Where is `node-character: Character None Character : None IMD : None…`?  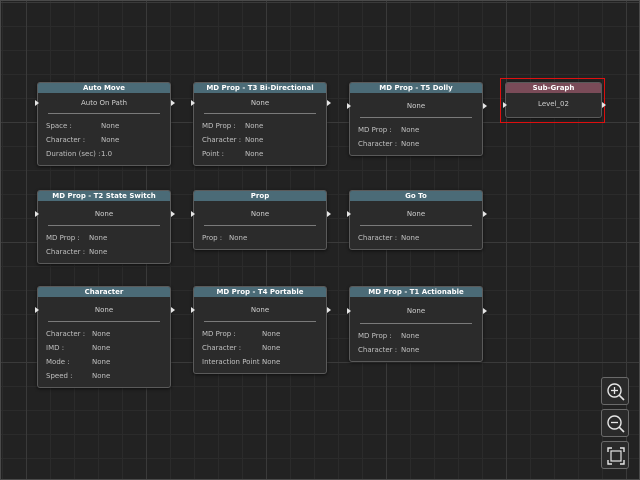 node-character: Character None Character : None IMD : None… is located at coordinates (105, 337).